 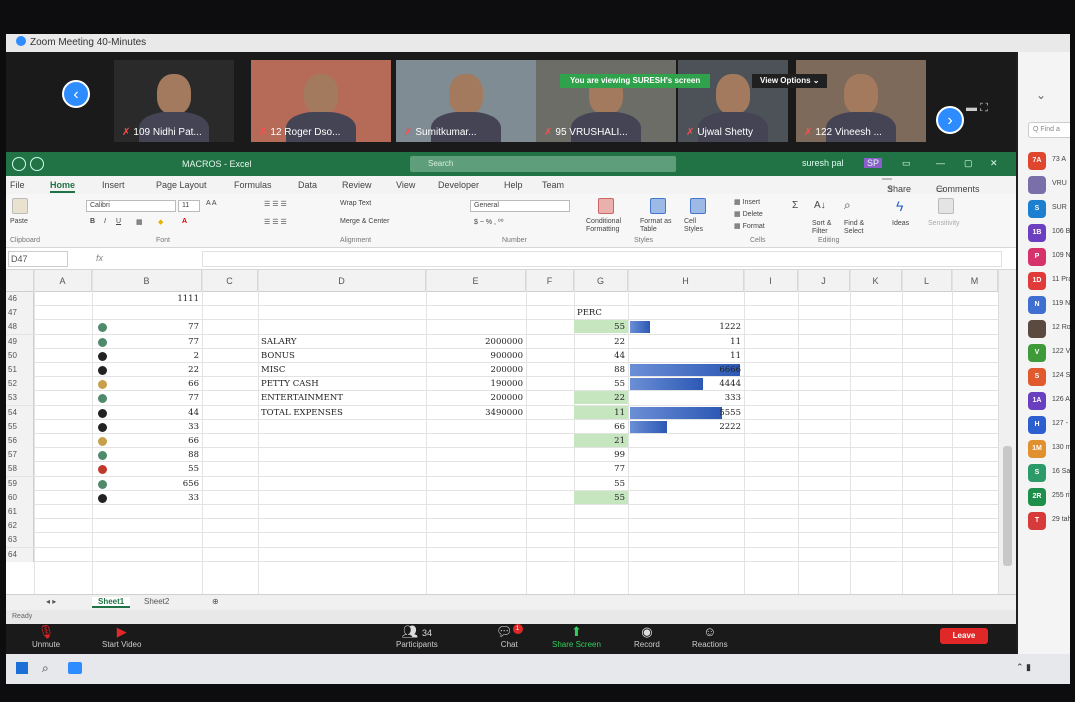 What do you see at coordinates (99, 258) in the screenshot?
I see `fx-icon: fx` at bounding box center [99, 258].